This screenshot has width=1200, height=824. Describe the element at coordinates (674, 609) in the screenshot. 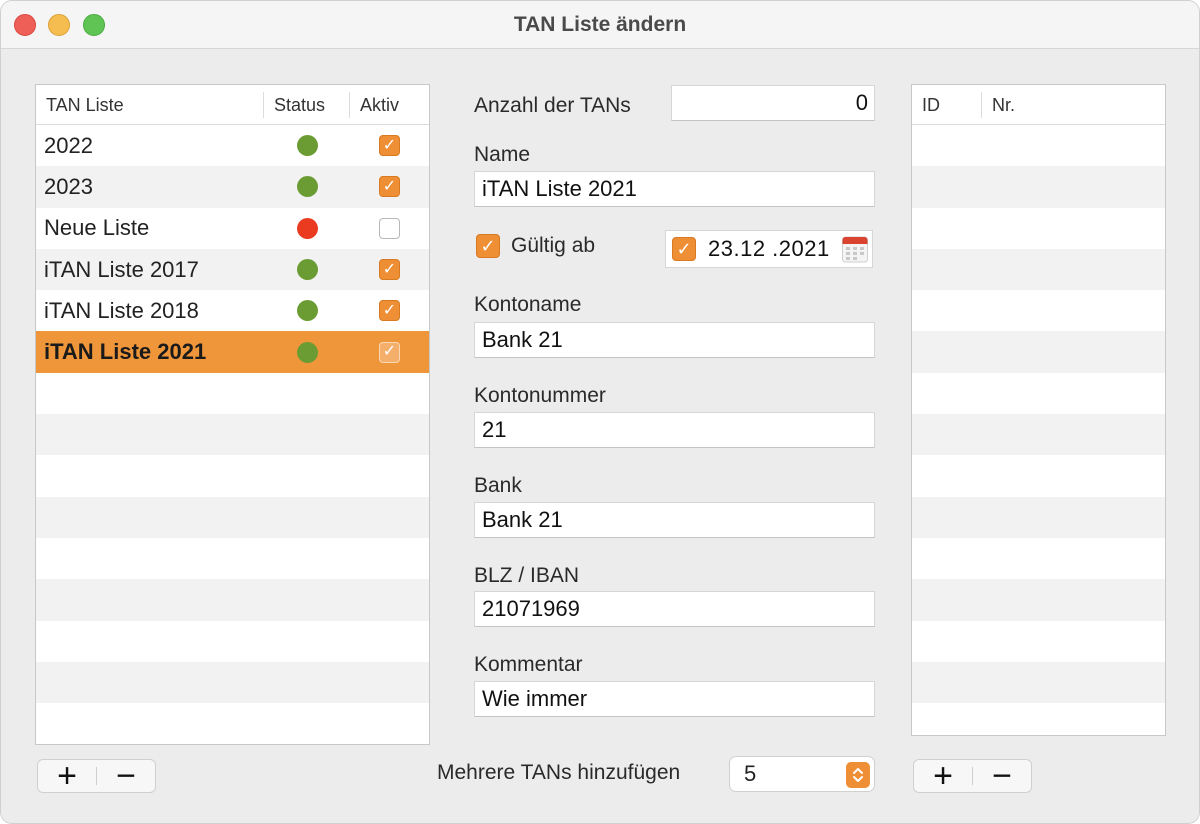

I see `blz-iban-field: 21071969` at that location.